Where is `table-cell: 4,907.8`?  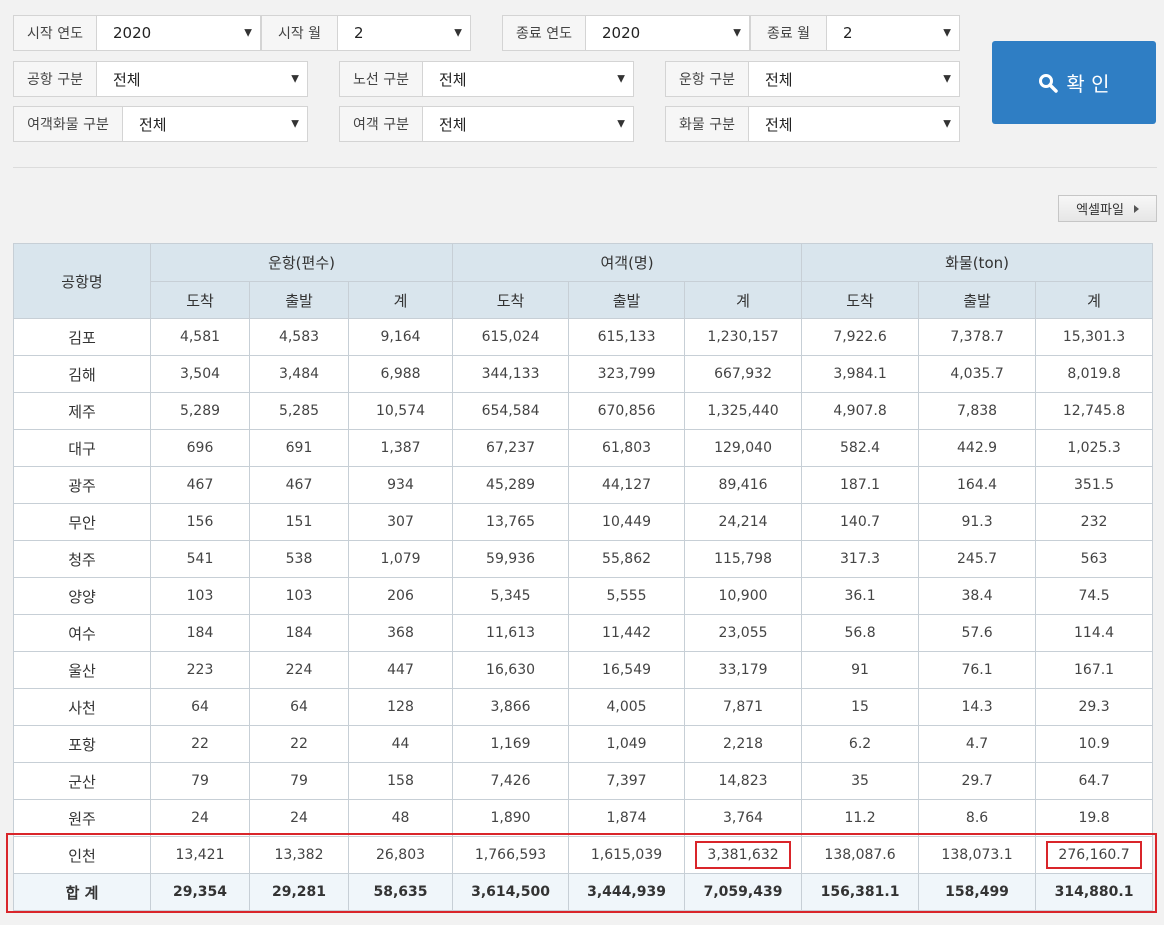
table-cell: 4,907.8 is located at coordinates (860, 411).